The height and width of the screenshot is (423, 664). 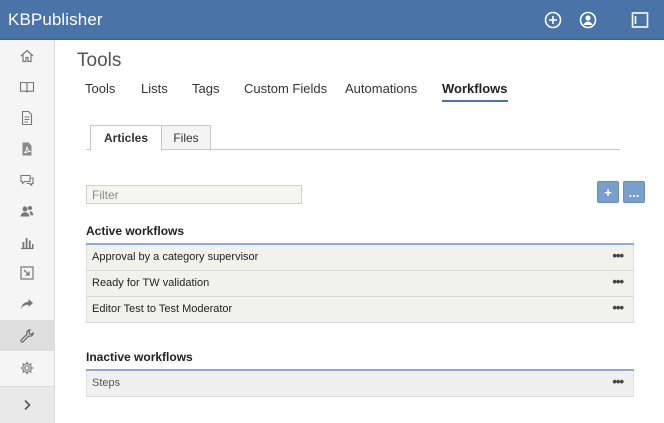 I want to click on list-item: Approval by a category supervisor •••, so click(x=360, y=258).